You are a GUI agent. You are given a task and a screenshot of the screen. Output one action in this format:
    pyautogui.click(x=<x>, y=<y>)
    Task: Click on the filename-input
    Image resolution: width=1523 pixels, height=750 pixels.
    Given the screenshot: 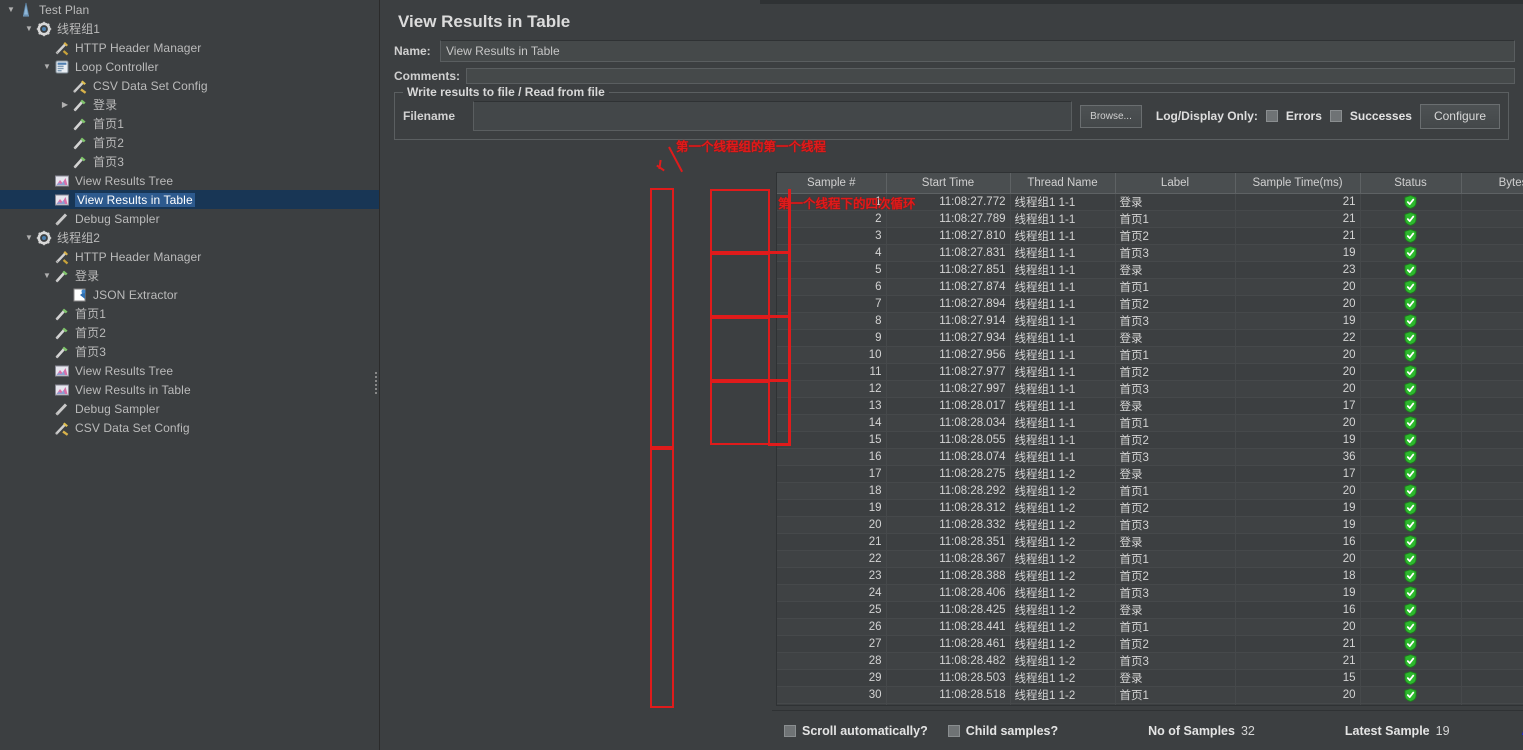 What is the action you would take?
    pyautogui.click(x=773, y=116)
    